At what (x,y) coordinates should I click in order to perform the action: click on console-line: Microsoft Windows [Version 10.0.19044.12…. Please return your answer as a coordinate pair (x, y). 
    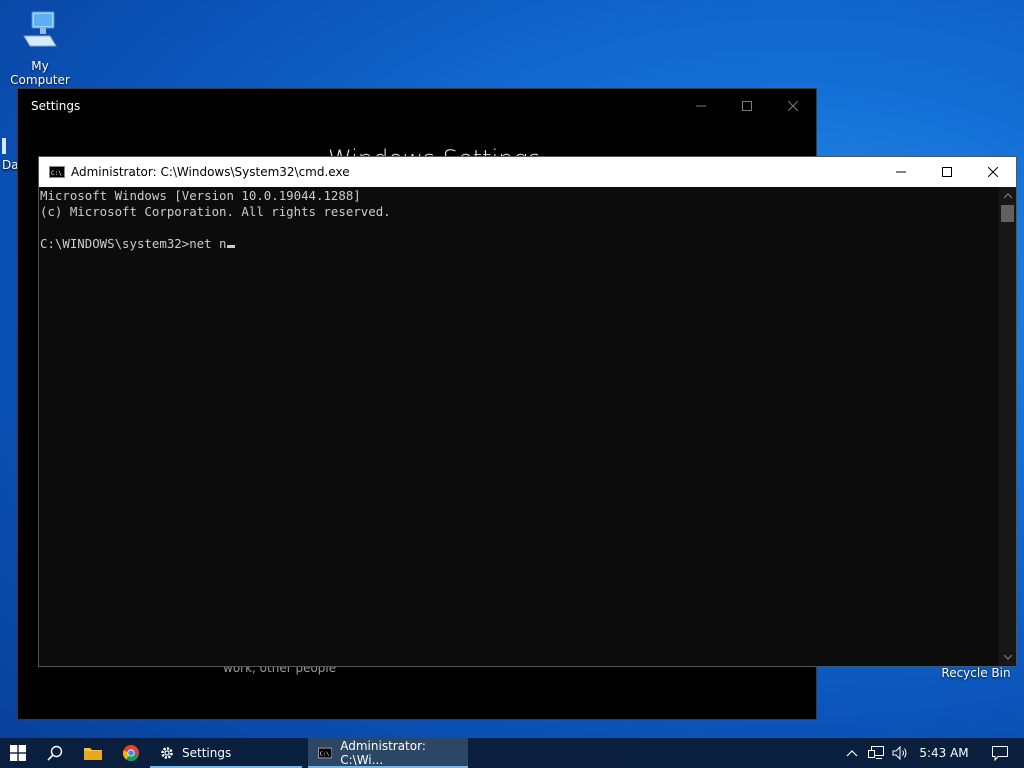
    Looking at the image, I should click on (200, 195).